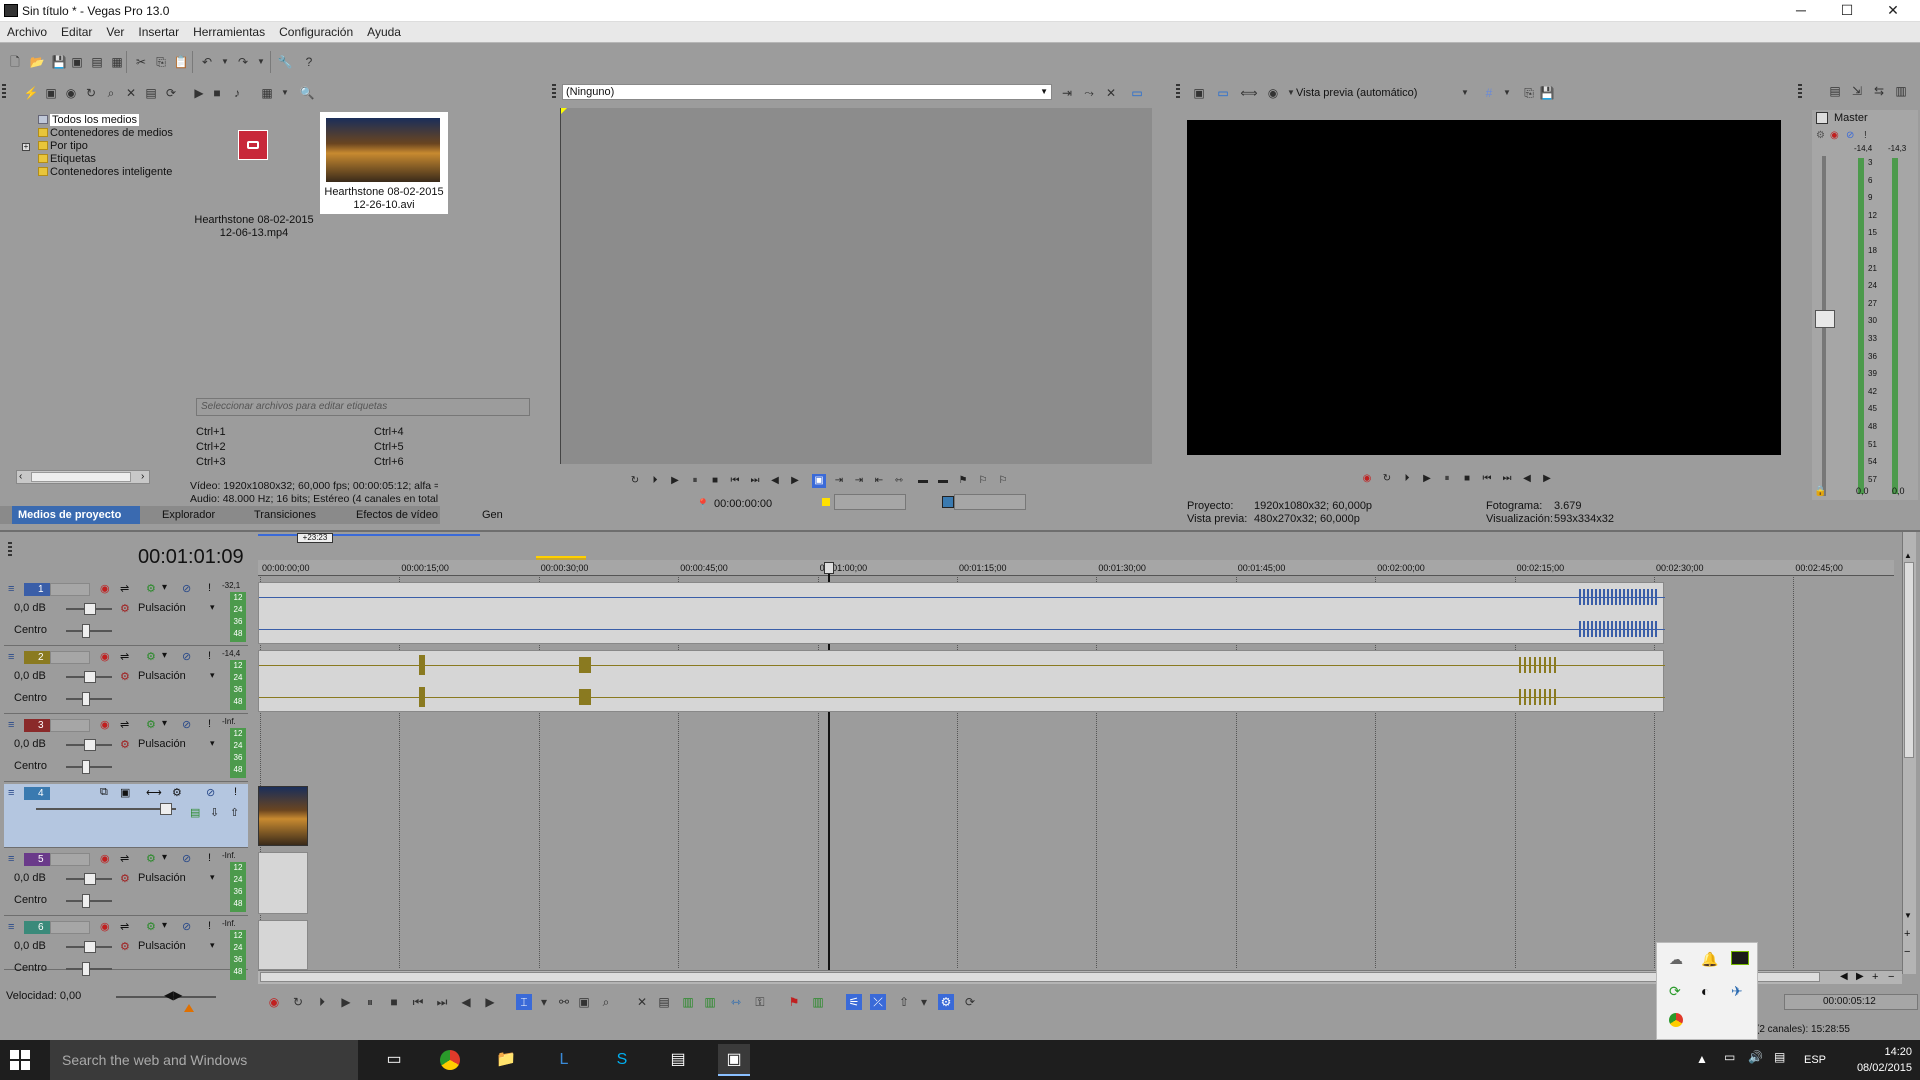  Describe the element at coordinates (819, 481) in the screenshot. I see `insert-mode-icon: ▣` at that location.